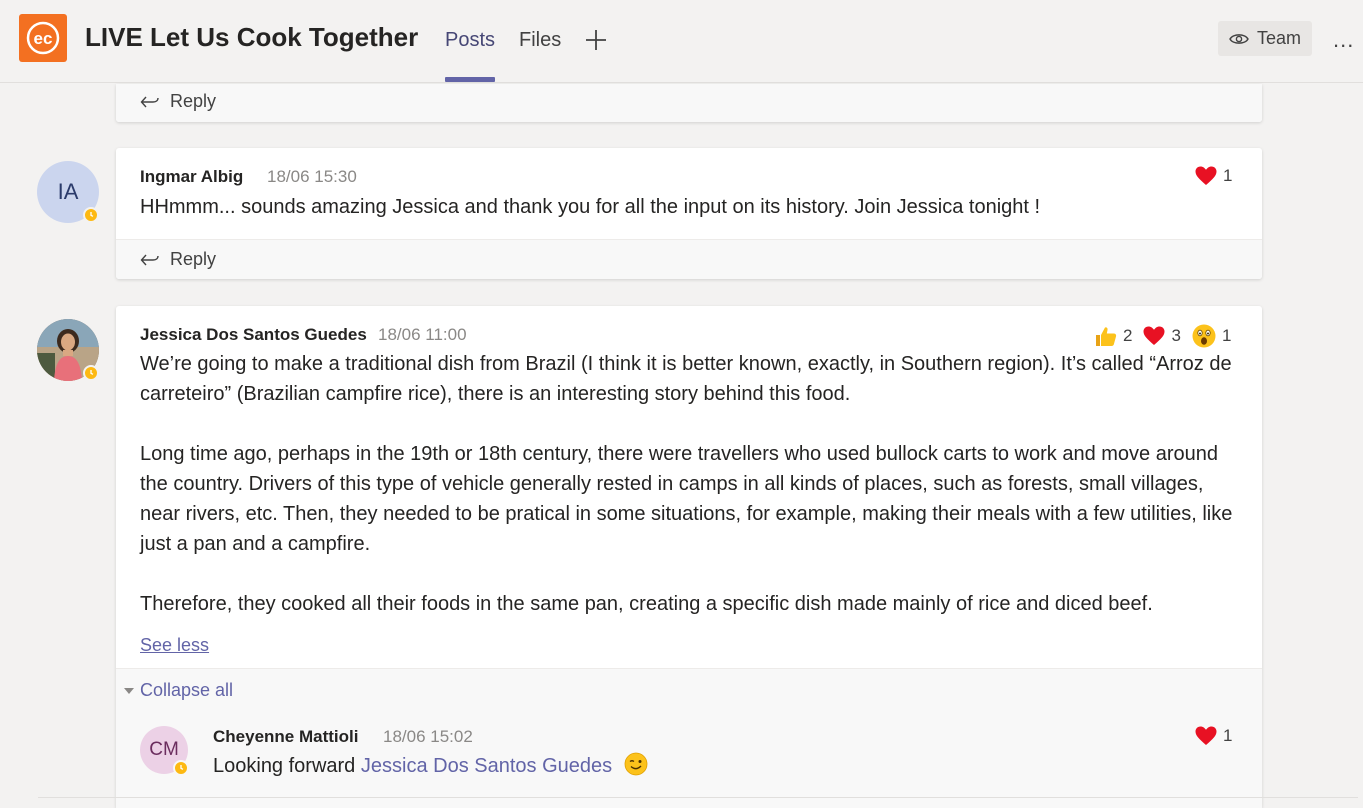  Describe the element at coordinates (191, 177) in the screenshot. I see `post-author: Ingmar Albig` at that location.